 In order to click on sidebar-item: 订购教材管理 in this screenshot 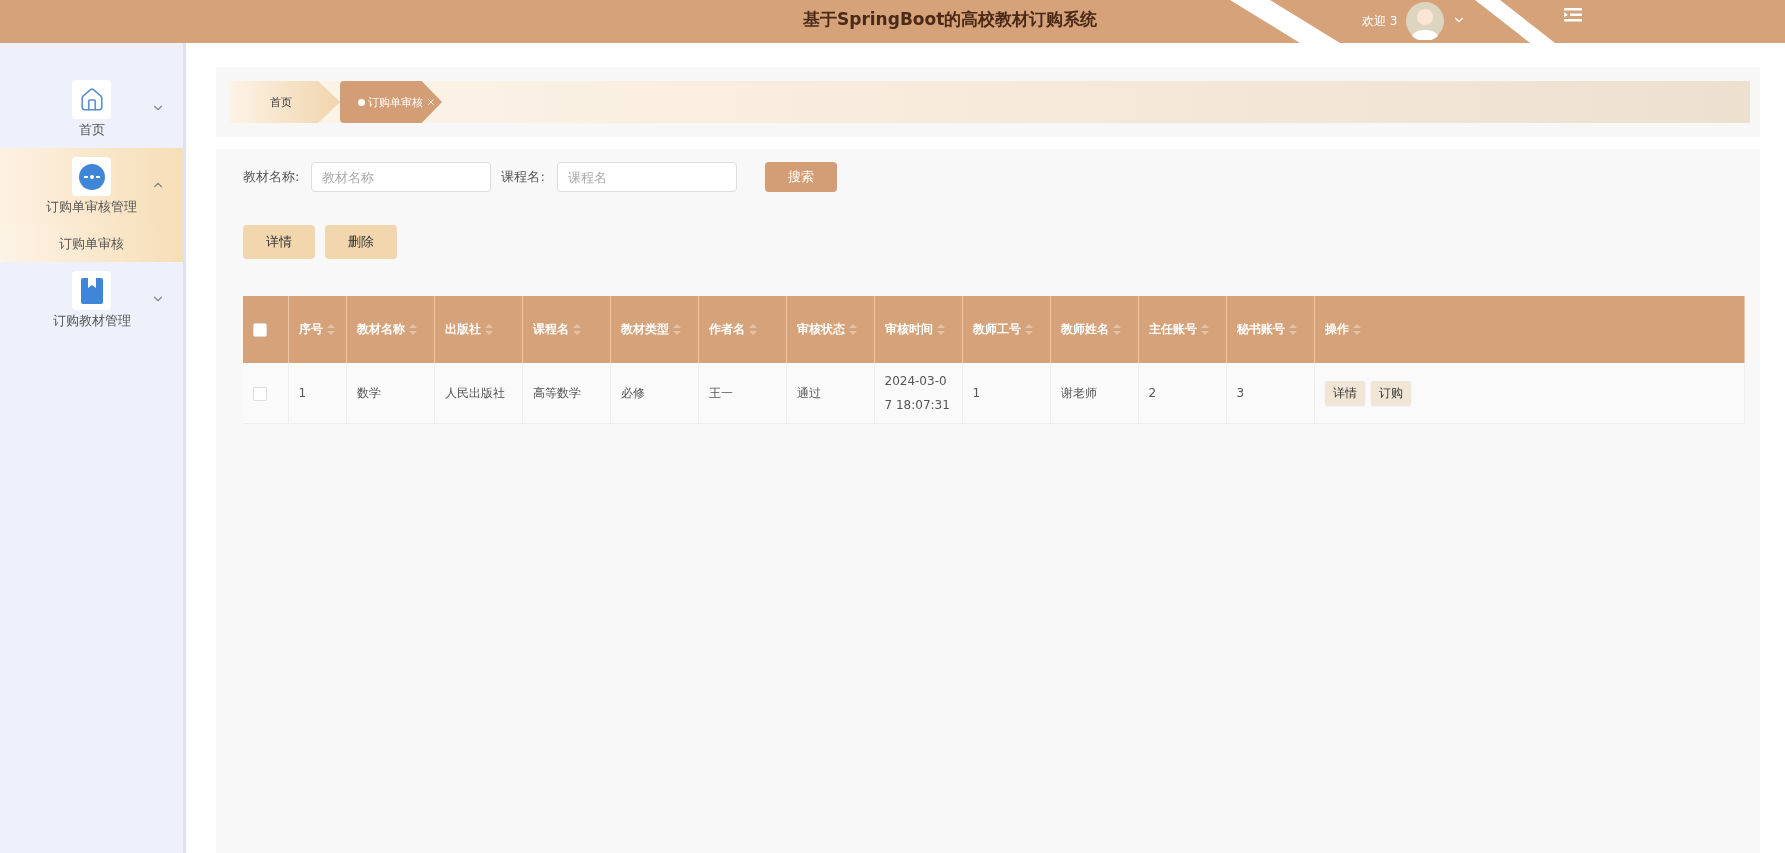, I will do `click(91, 300)`.